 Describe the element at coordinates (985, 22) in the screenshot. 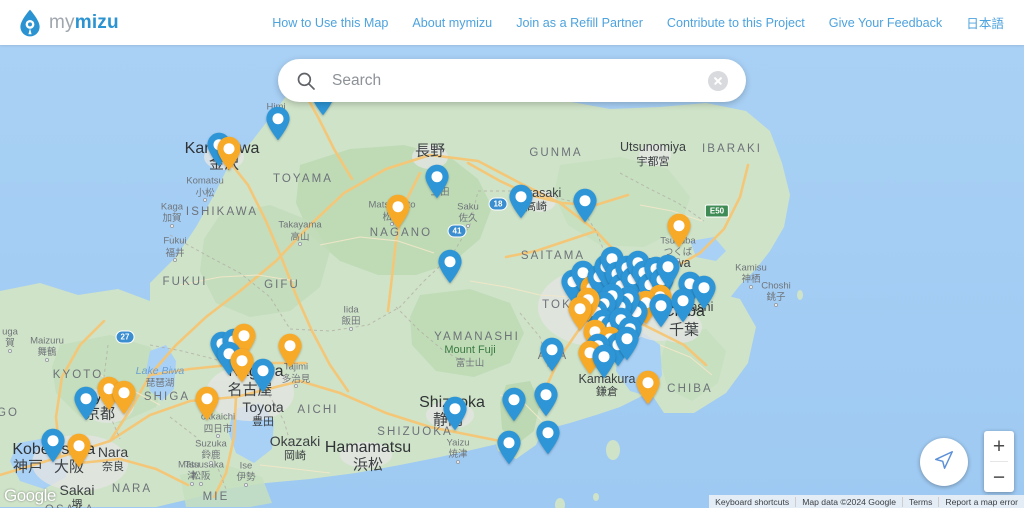

I see `nav-link-language-japanese: 日本語` at that location.